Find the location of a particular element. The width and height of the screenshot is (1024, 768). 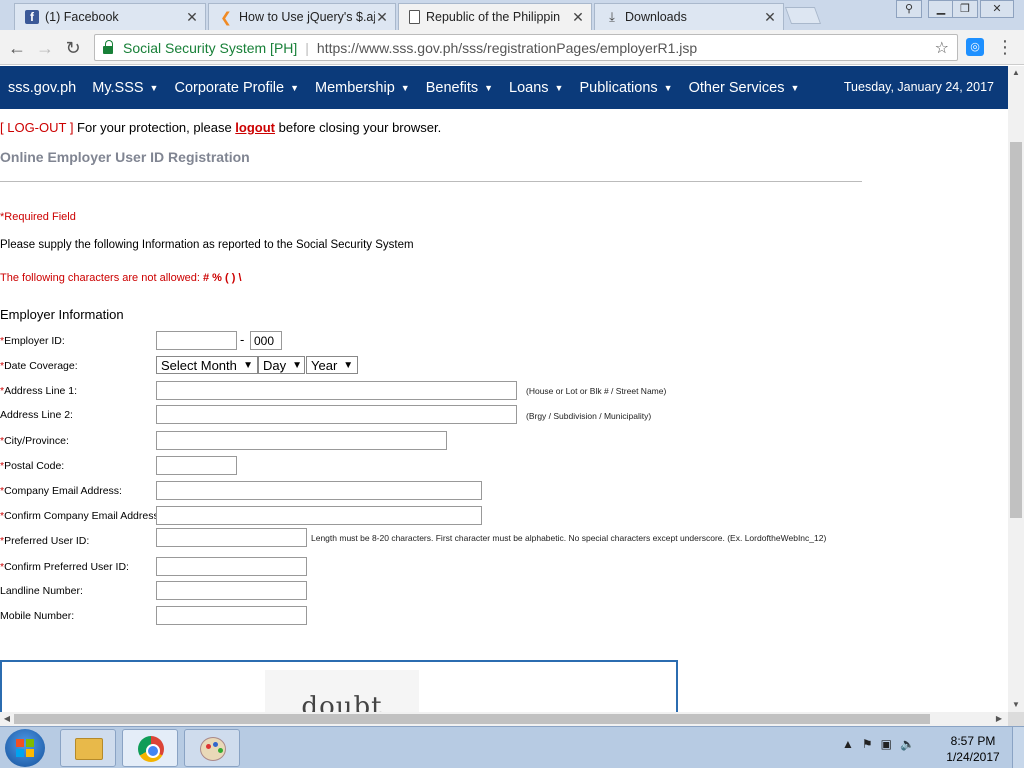

captcha-panel: doubt is located at coordinates (339, 686).